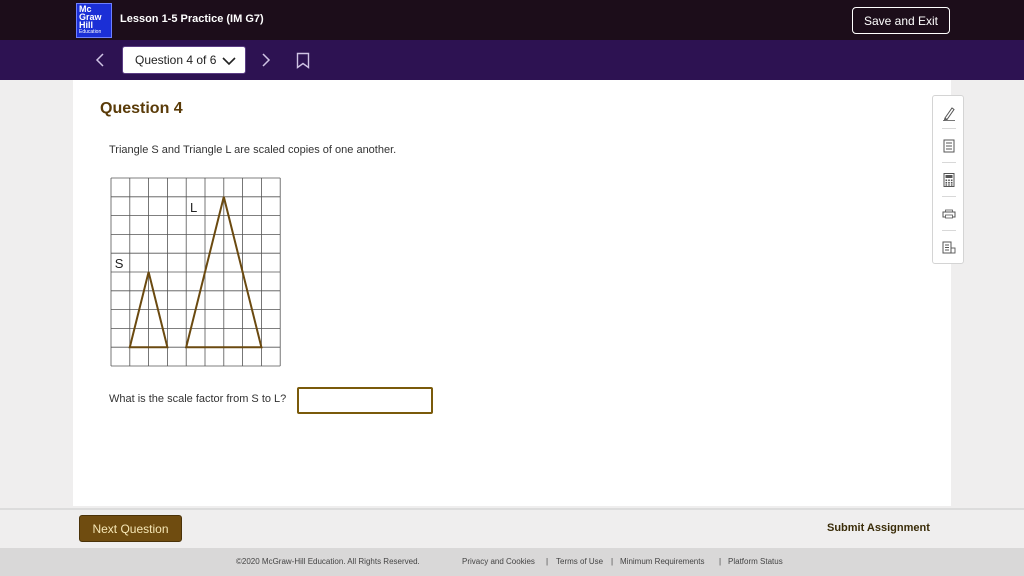 This screenshot has width=1024, height=576. I want to click on question-selector-dropdown: Question 4 of 6, so click(184, 60).